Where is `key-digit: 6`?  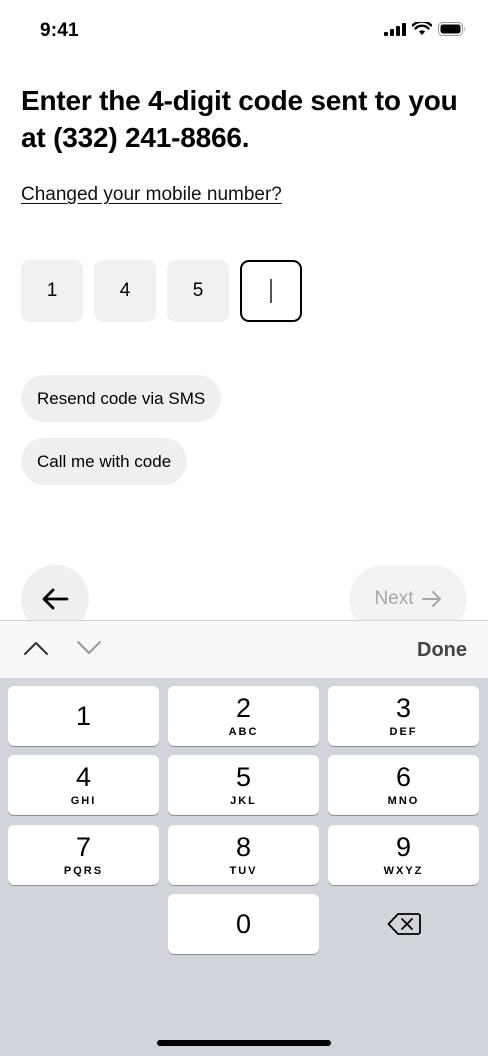 key-digit: 6 is located at coordinates (403, 777).